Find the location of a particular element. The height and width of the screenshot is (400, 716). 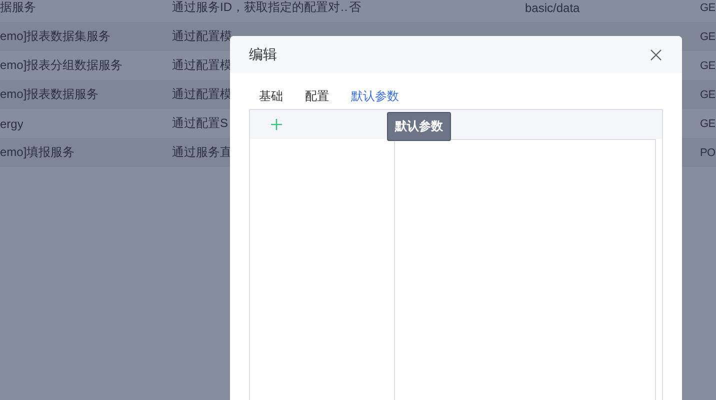

tab: 默认参数 is located at coordinates (375, 96).